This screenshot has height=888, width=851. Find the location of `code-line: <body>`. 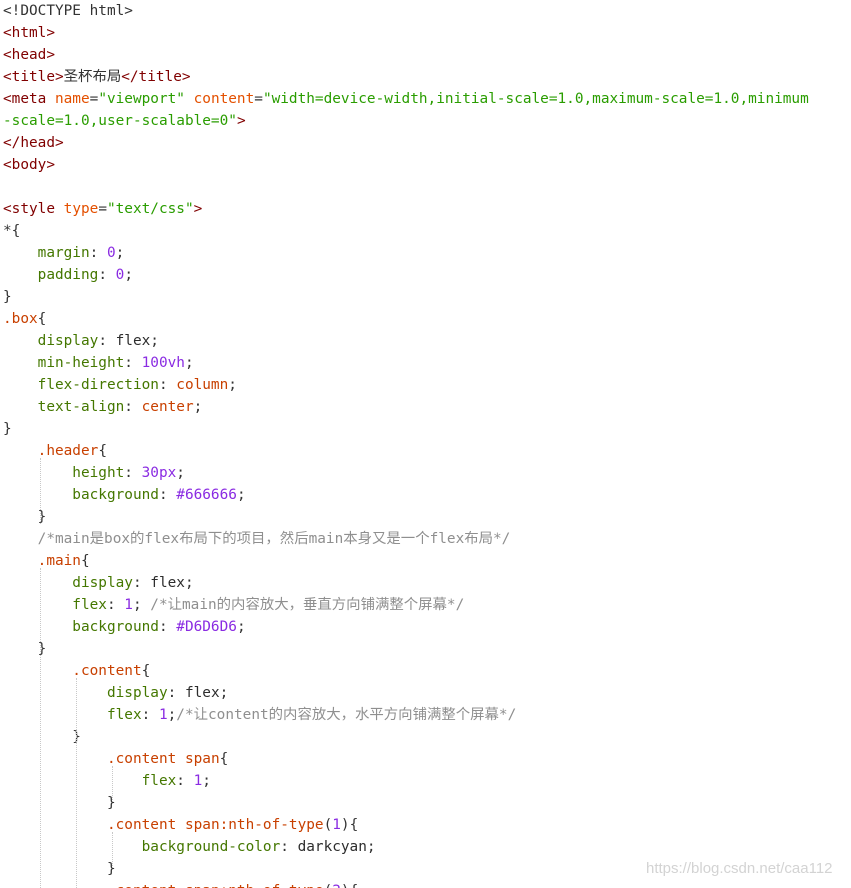

code-line: <body> is located at coordinates (29, 165).